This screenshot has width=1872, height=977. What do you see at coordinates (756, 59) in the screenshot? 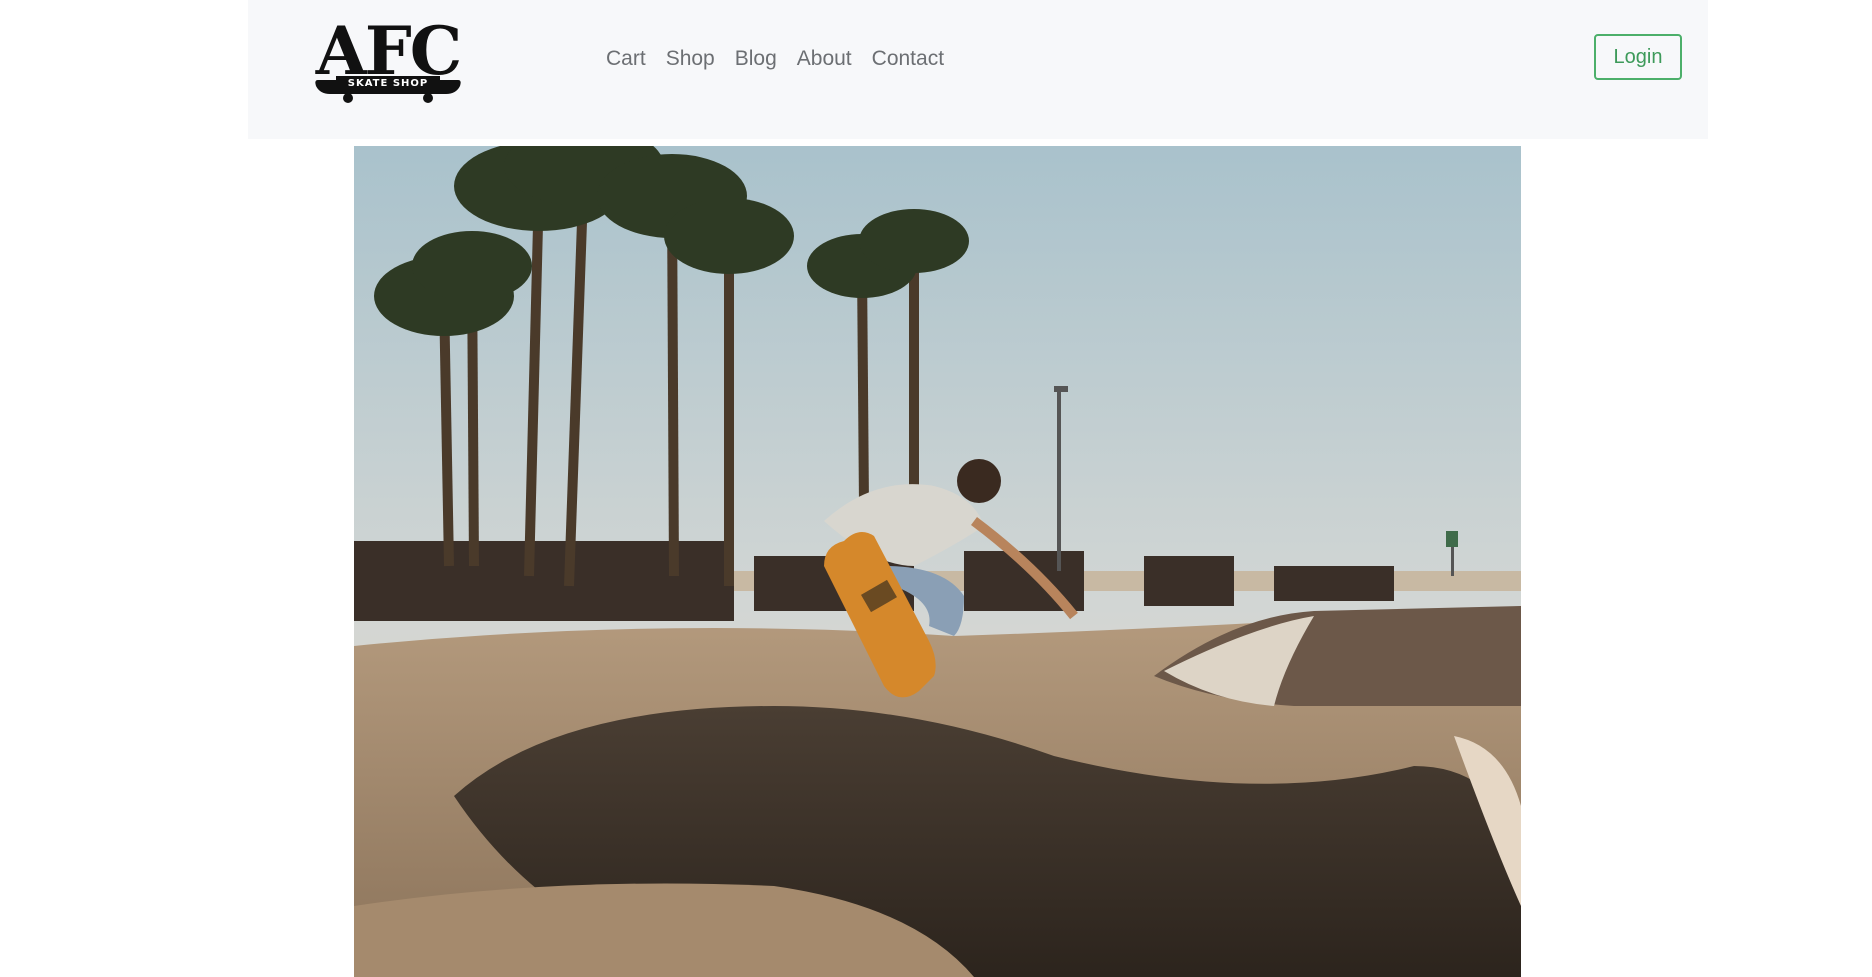
I see `nav-link-blog: Blog` at bounding box center [756, 59].